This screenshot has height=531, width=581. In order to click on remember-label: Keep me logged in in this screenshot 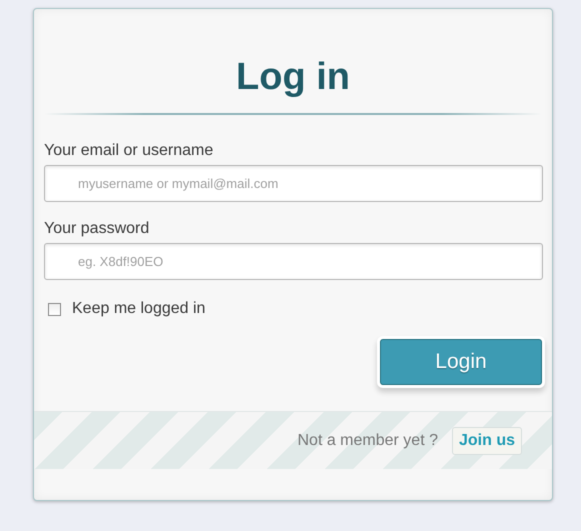, I will do `click(139, 309)`.